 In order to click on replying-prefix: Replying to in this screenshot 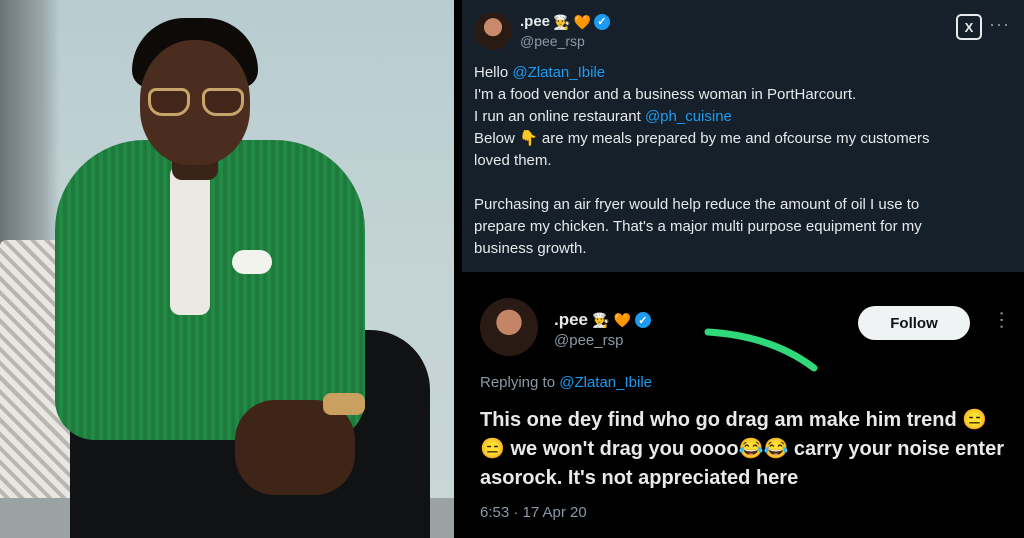, I will do `click(520, 382)`.